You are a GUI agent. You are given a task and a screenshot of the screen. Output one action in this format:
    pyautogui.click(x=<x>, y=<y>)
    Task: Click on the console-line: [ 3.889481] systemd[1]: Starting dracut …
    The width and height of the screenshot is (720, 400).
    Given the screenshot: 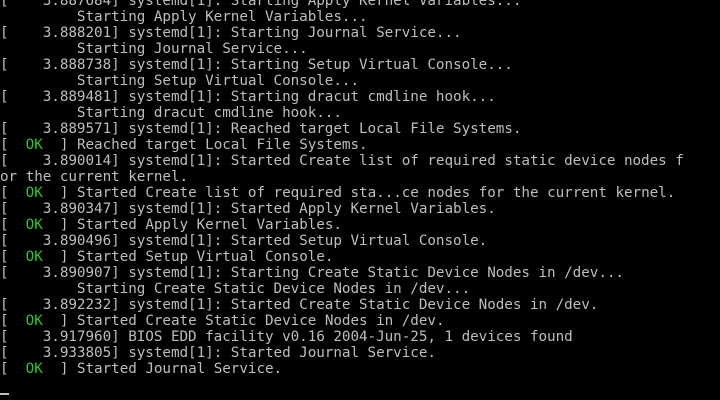 What is the action you would take?
    pyautogui.click(x=248, y=97)
    